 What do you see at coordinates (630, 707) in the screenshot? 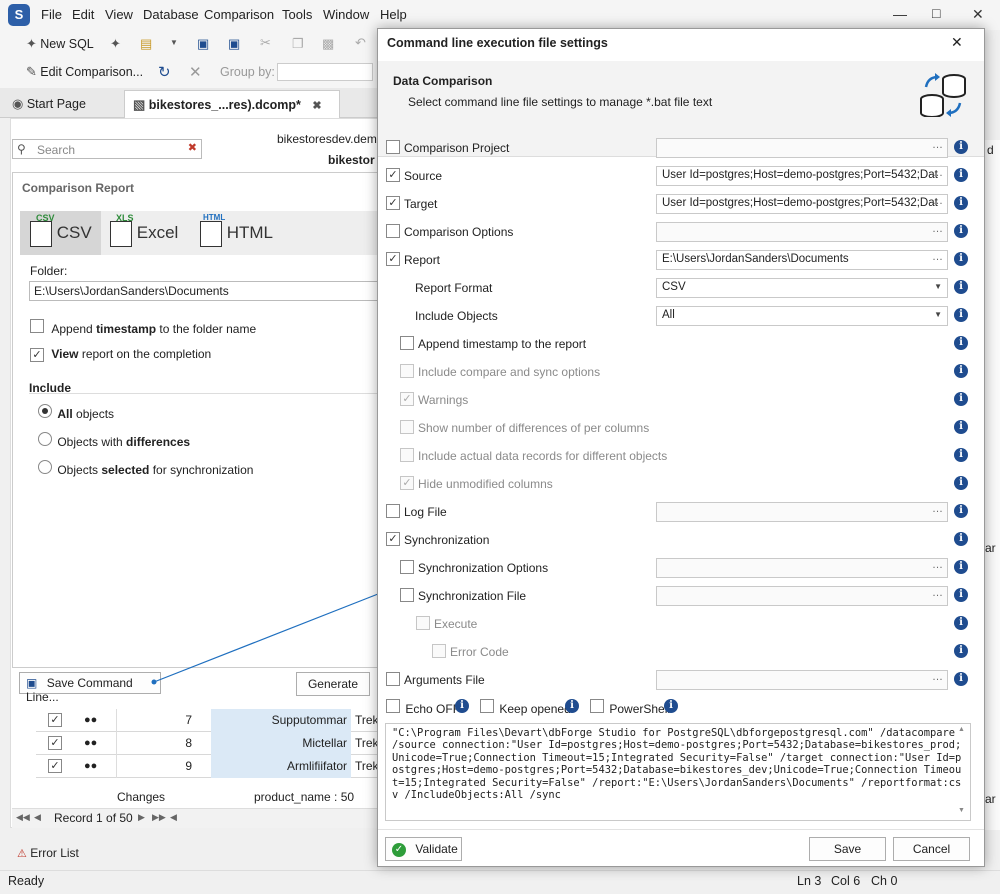
I see `powershell-option: PowerShell` at bounding box center [630, 707].